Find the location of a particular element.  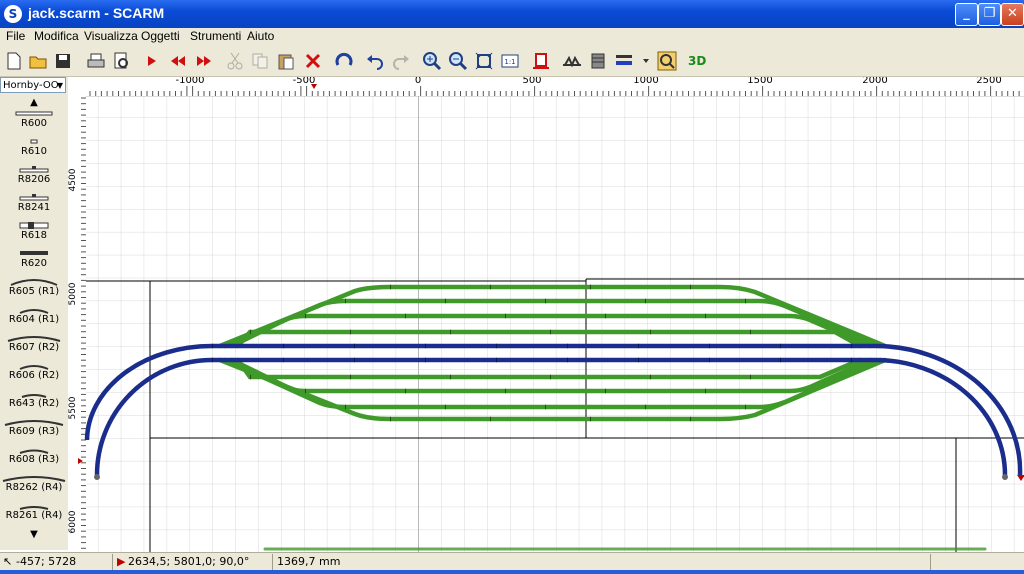

cut-icon is located at coordinates (235, 61).